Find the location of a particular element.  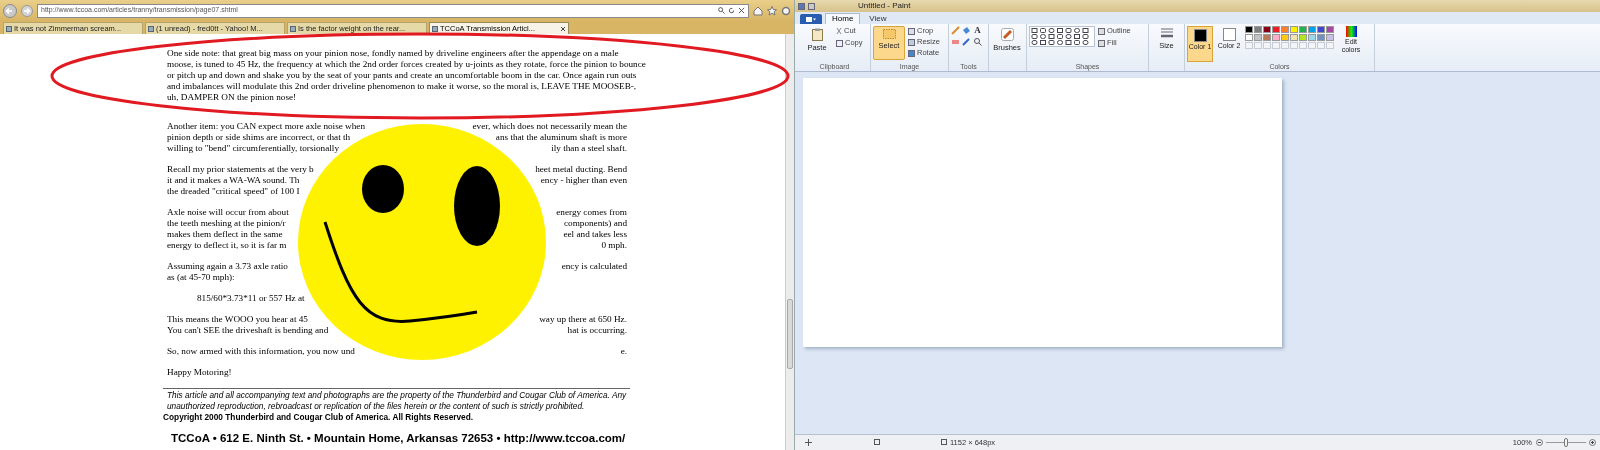

article-text: Recall my prior statements at the very b is located at coordinates (240, 169).